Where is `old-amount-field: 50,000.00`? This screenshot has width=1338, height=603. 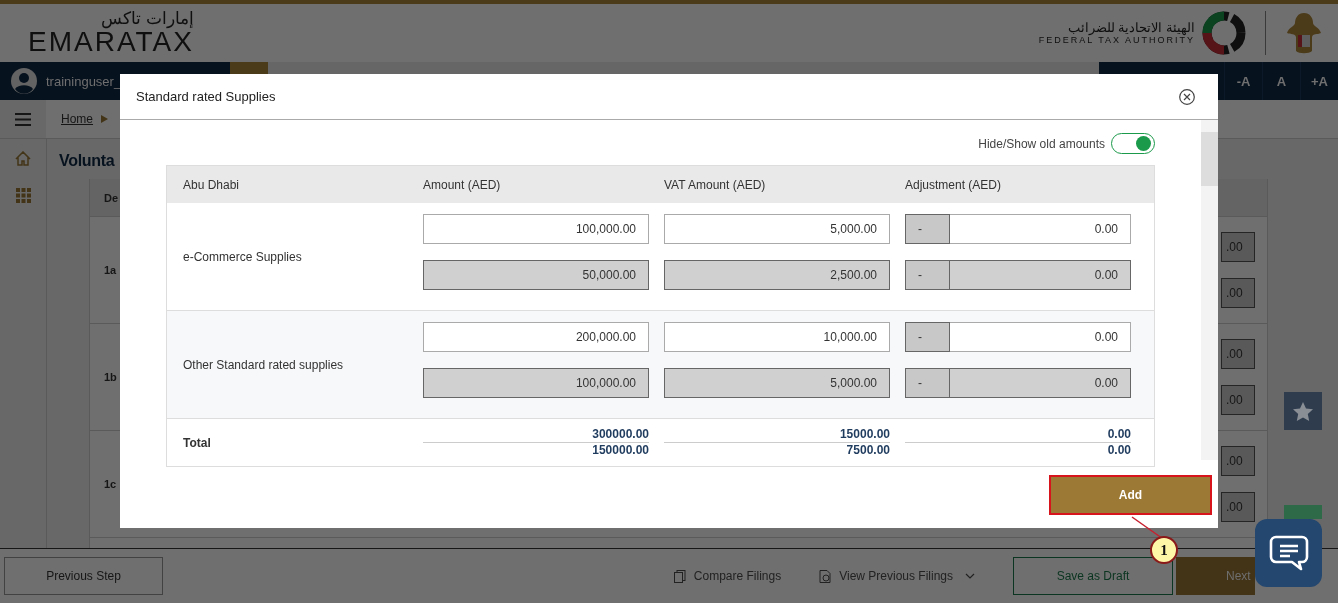 old-amount-field: 50,000.00 is located at coordinates (536, 275).